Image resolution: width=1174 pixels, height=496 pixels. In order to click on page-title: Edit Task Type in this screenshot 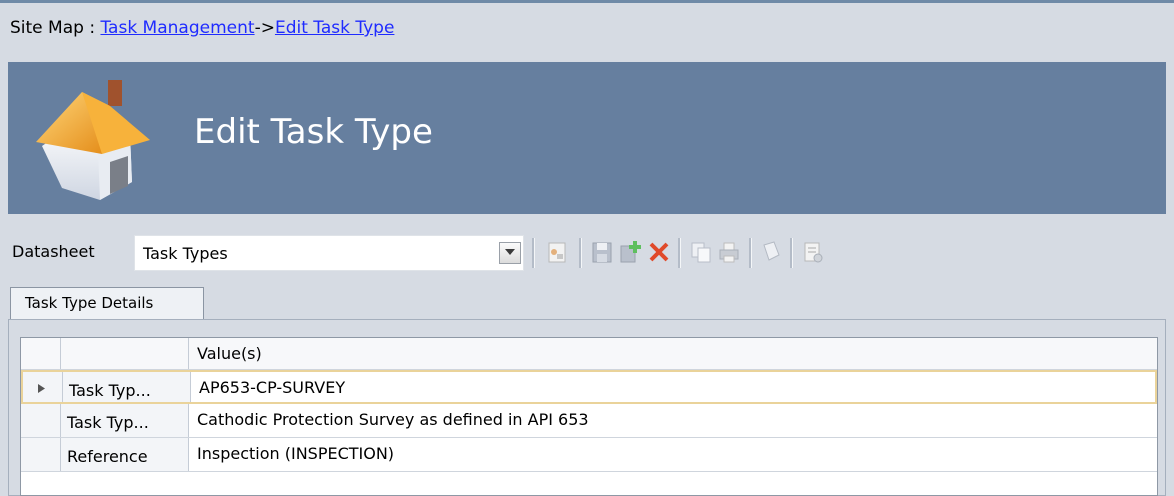, I will do `click(313, 132)`.